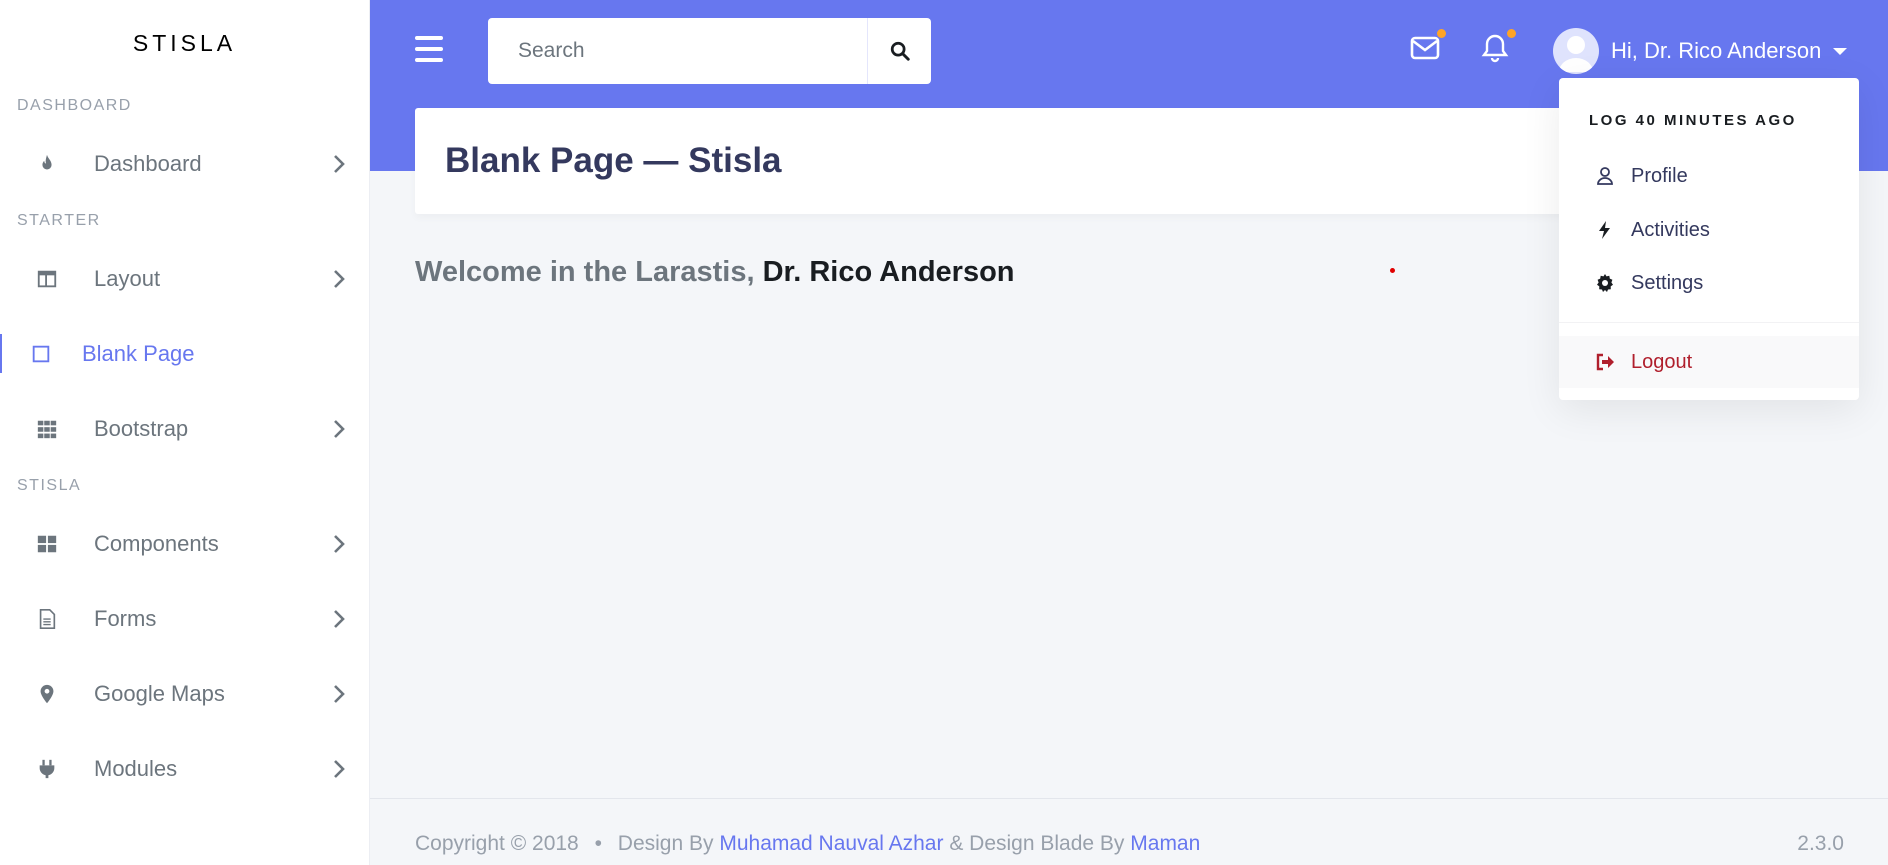 This screenshot has width=1888, height=865. I want to click on sign-out-icon, so click(1605, 362).